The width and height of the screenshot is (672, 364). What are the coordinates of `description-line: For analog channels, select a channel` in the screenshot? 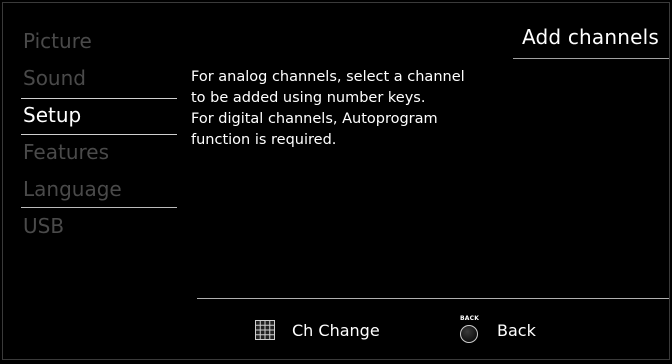 It's located at (328, 77).